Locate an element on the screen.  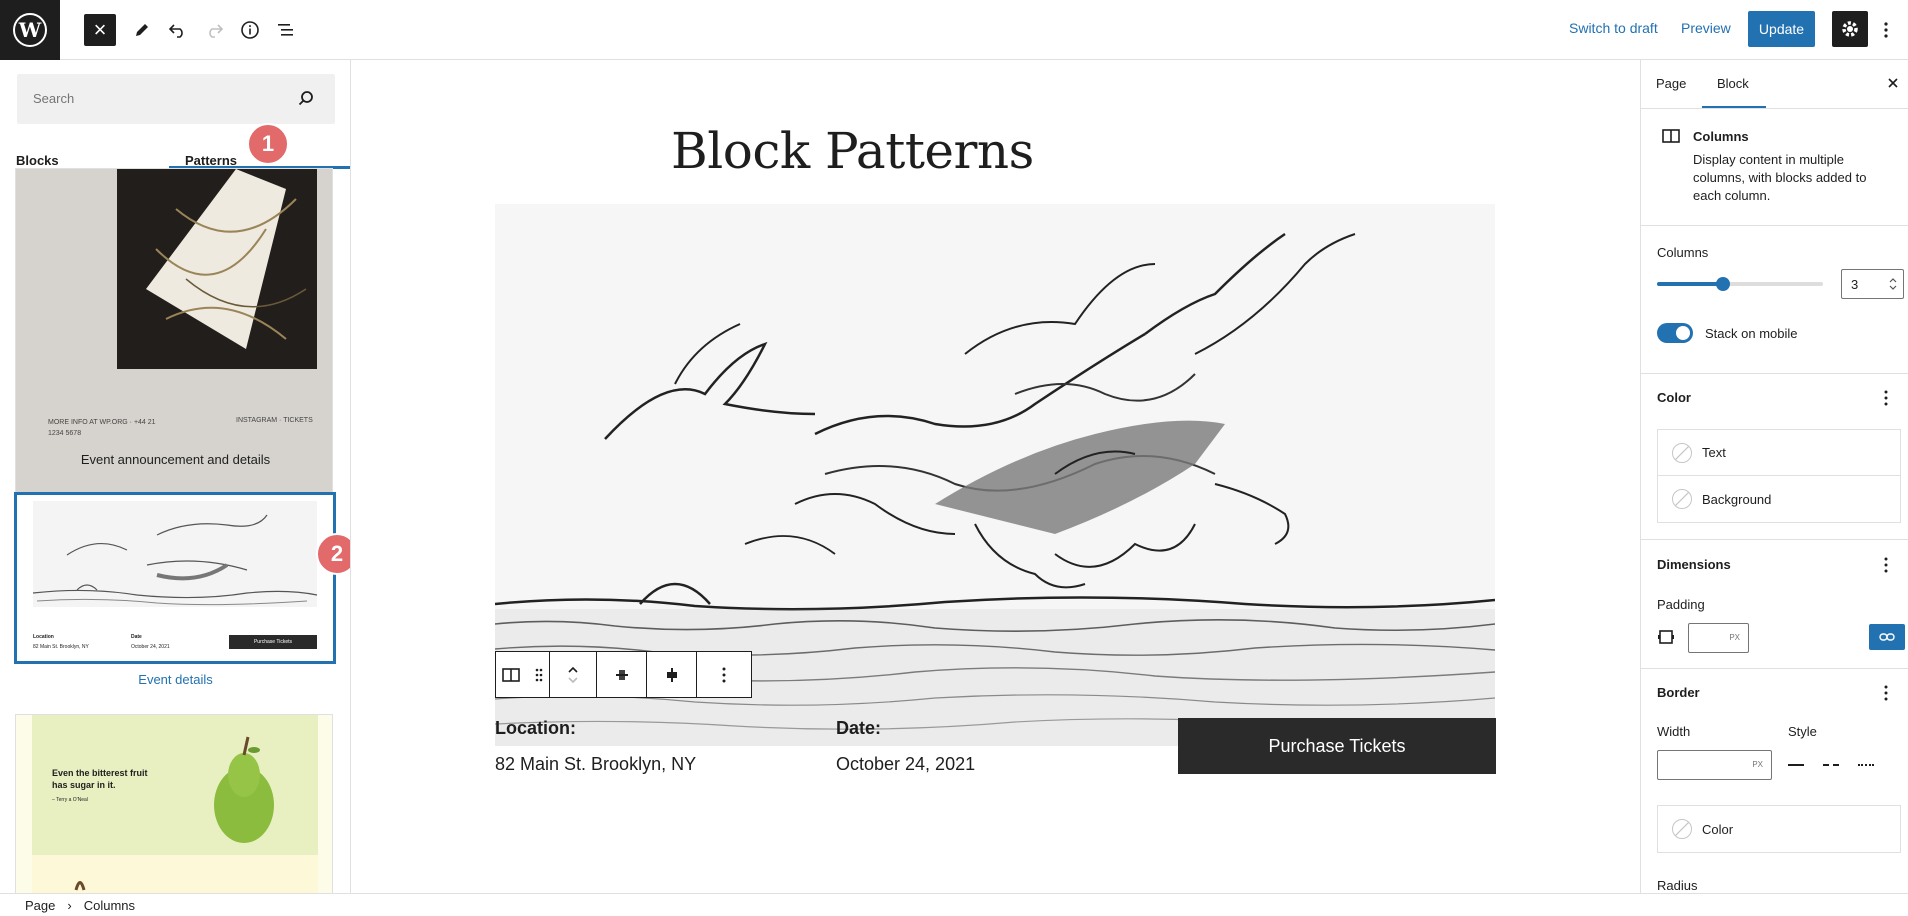
preview-button: Preview is located at coordinates (1706, 28).